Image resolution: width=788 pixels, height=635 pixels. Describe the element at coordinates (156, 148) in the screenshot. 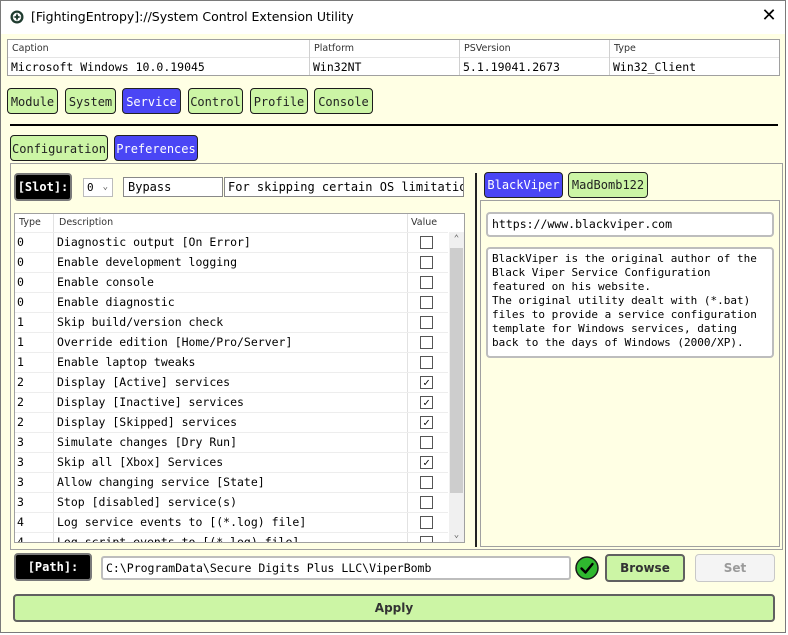

I see `tab-preferences: Preferences` at that location.